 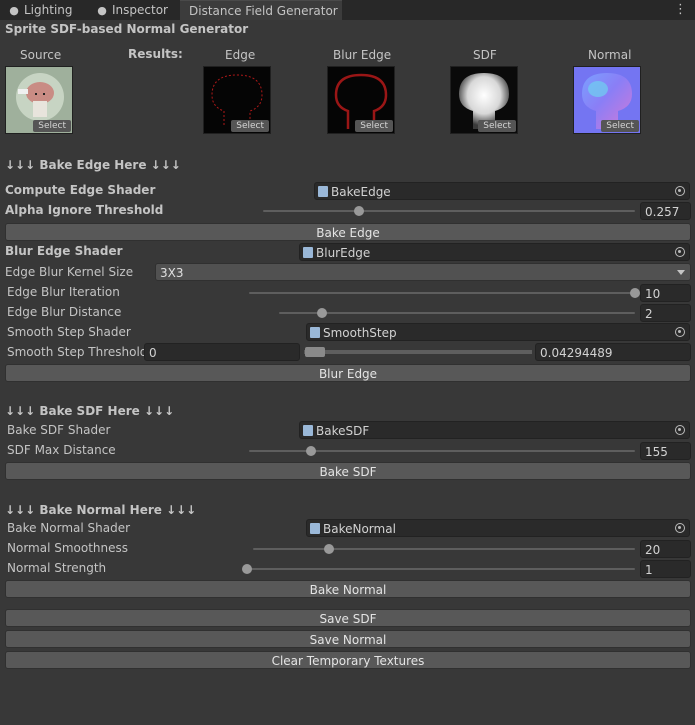 What do you see at coordinates (69, 332) in the screenshot?
I see `smooth-step-shader-label: Smooth Step Shader` at bounding box center [69, 332].